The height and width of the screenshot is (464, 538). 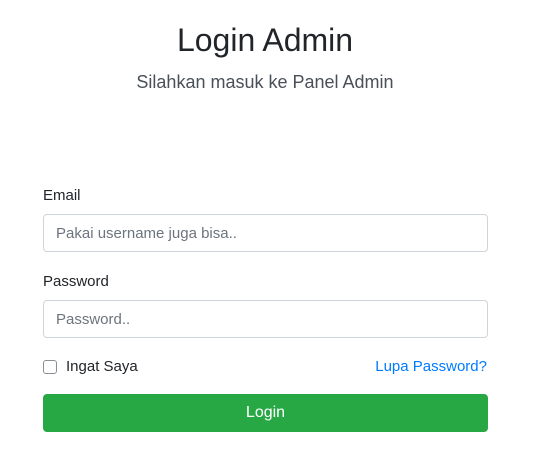 I want to click on password-field, so click(x=265, y=319).